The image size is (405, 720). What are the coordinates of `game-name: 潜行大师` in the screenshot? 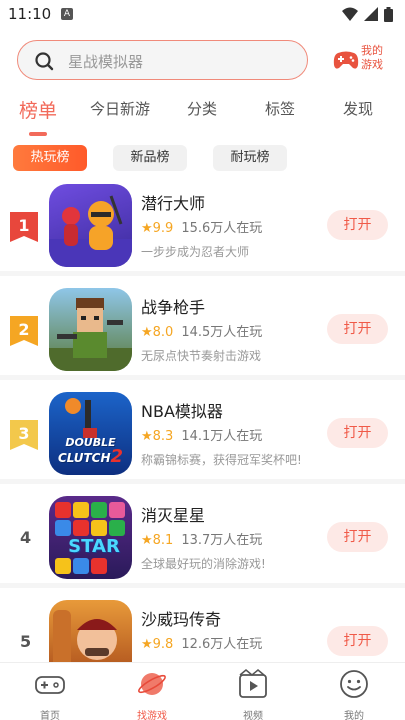 It's located at (173, 203).